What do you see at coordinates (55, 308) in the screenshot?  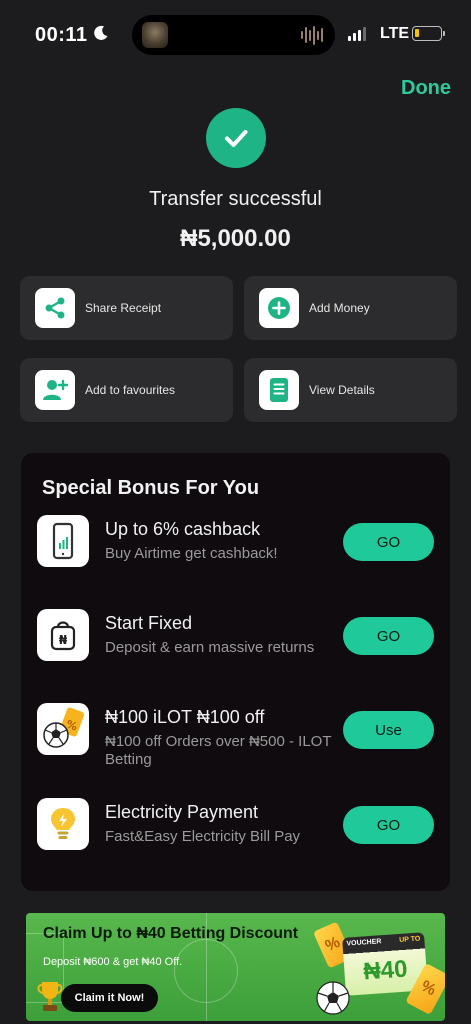 I see `share-icon` at bounding box center [55, 308].